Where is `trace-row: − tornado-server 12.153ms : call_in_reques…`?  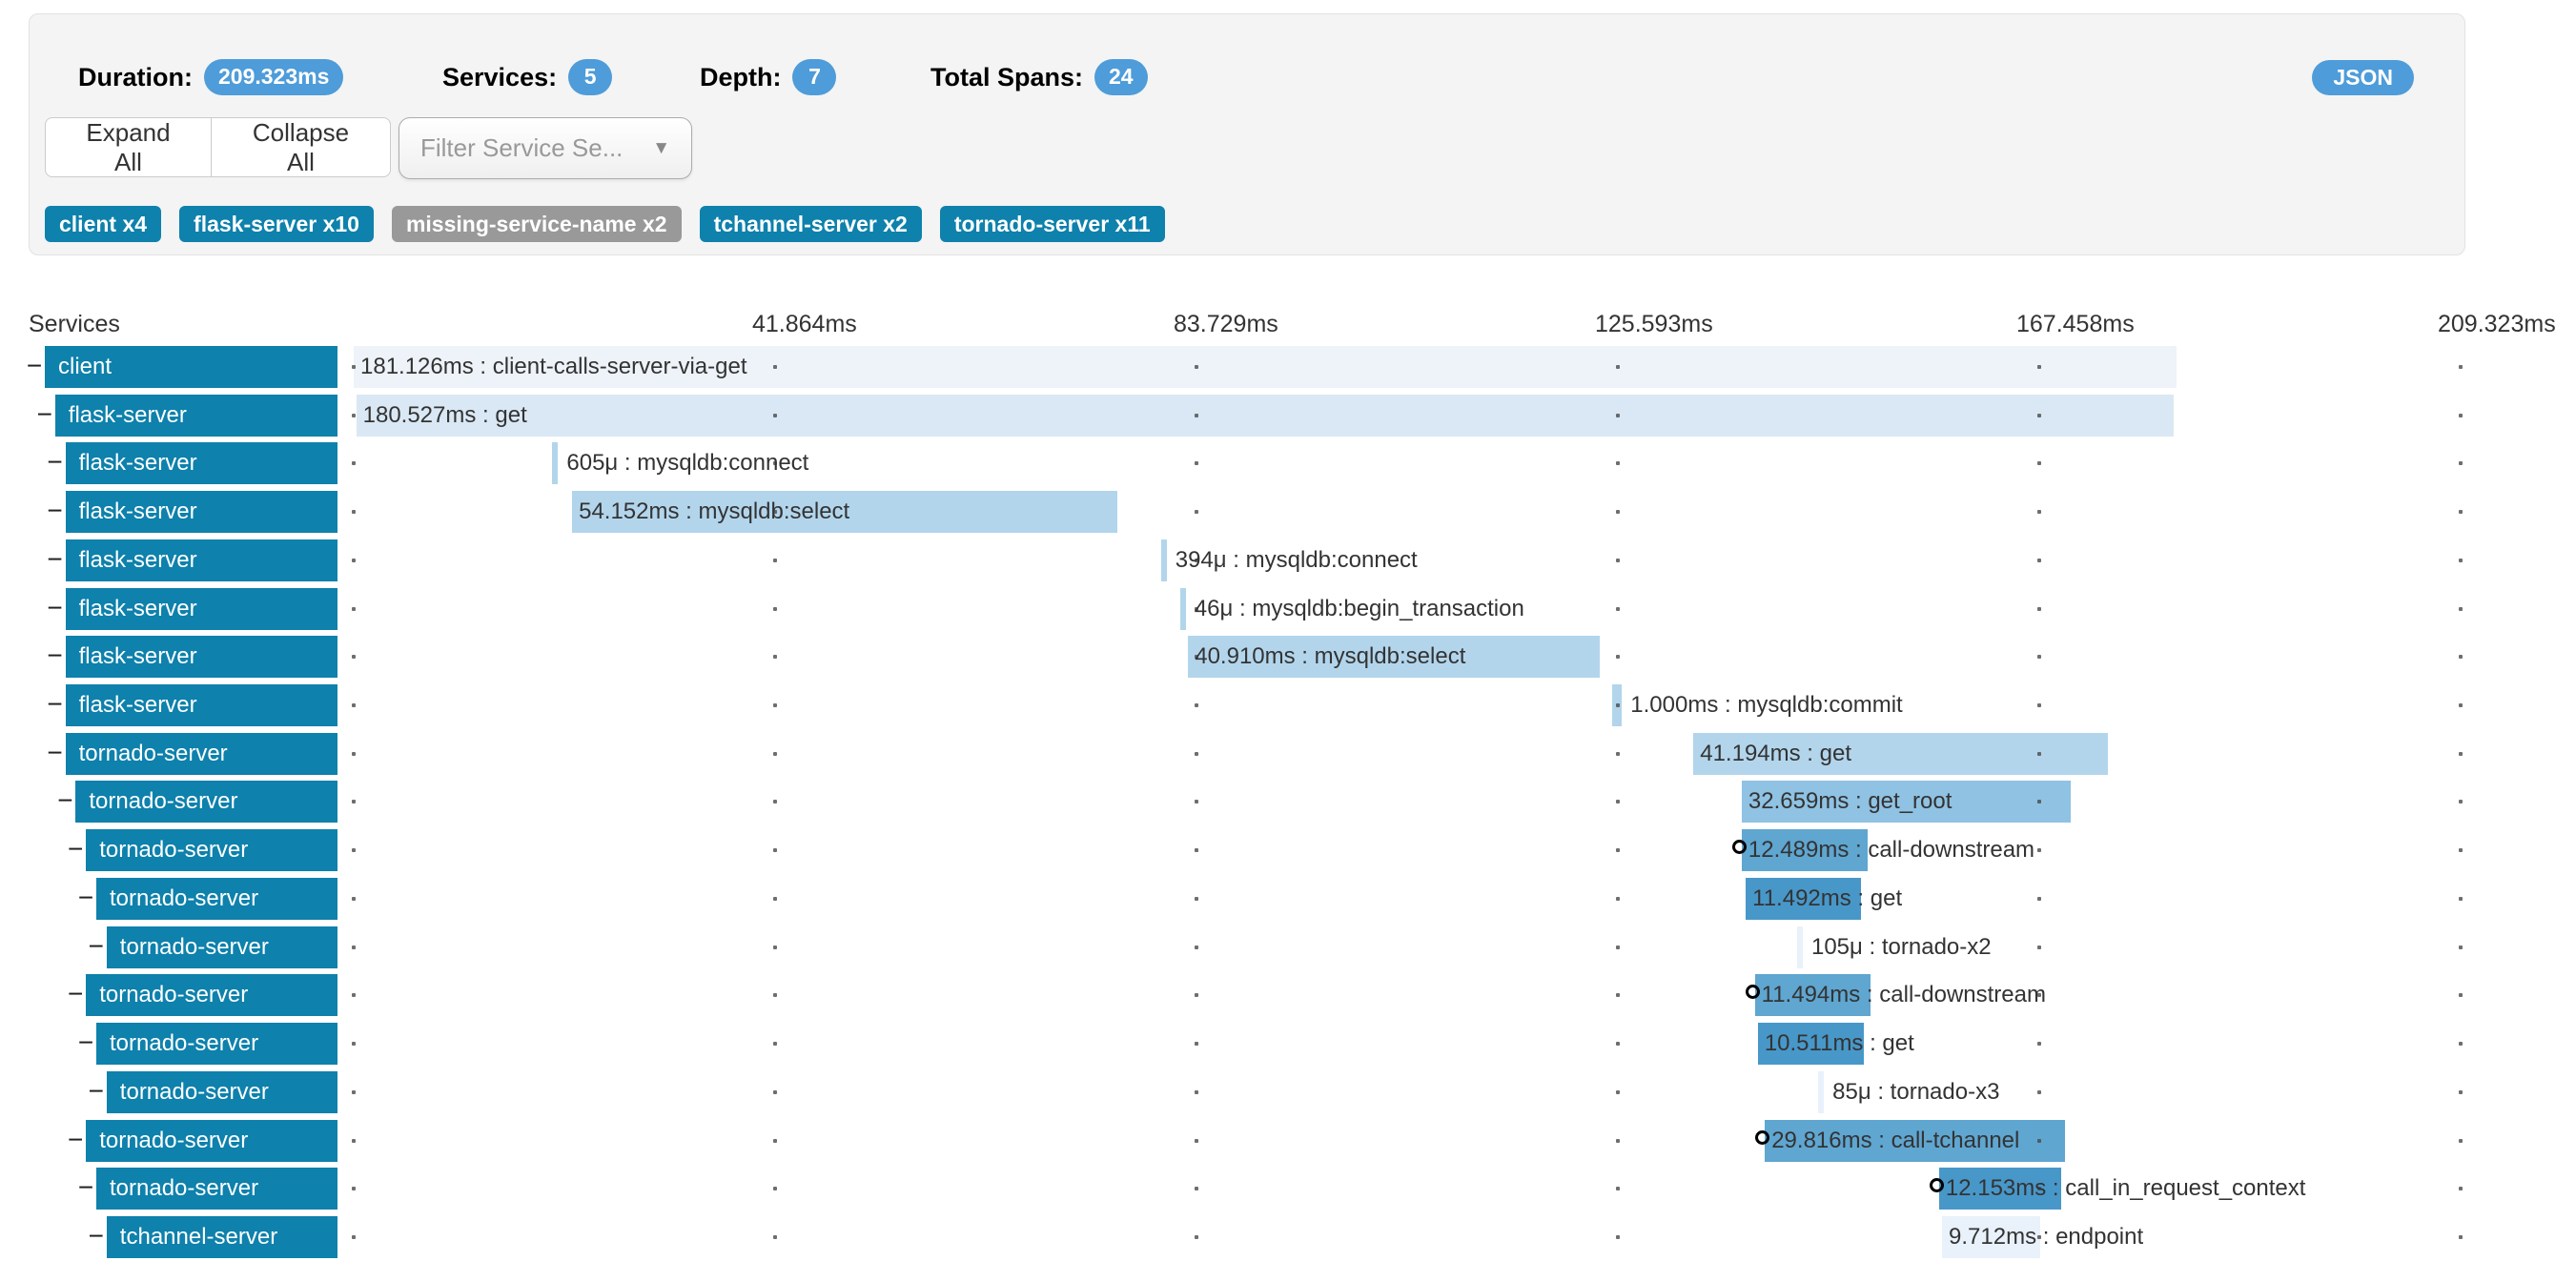 trace-row: − tornado-server 12.153ms : call_in_reques… is located at coordinates (1288, 1189).